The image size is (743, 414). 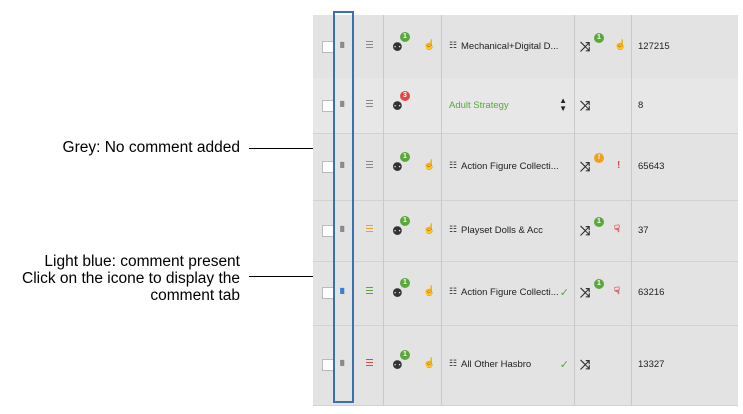 I want to click on table-row: ▮ ⚉ 1 ☝ ☷ Mechanical+Digital D... ⤨ 1 ☝ 127215, so click(x=525, y=47).